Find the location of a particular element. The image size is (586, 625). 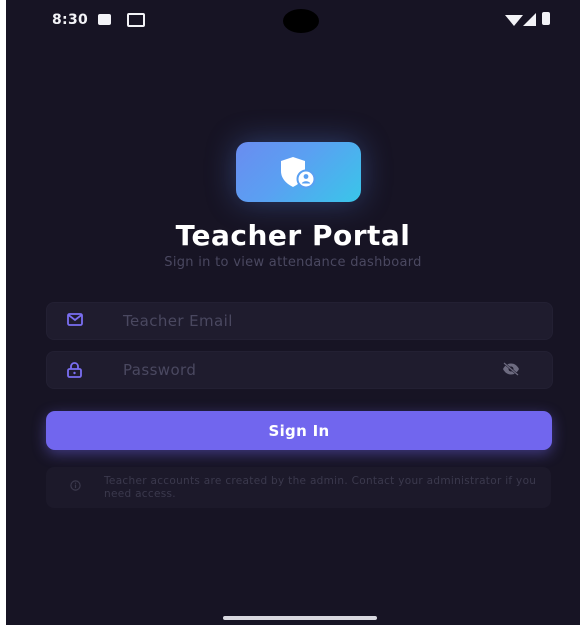

app-logo is located at coordinates (298, 172).